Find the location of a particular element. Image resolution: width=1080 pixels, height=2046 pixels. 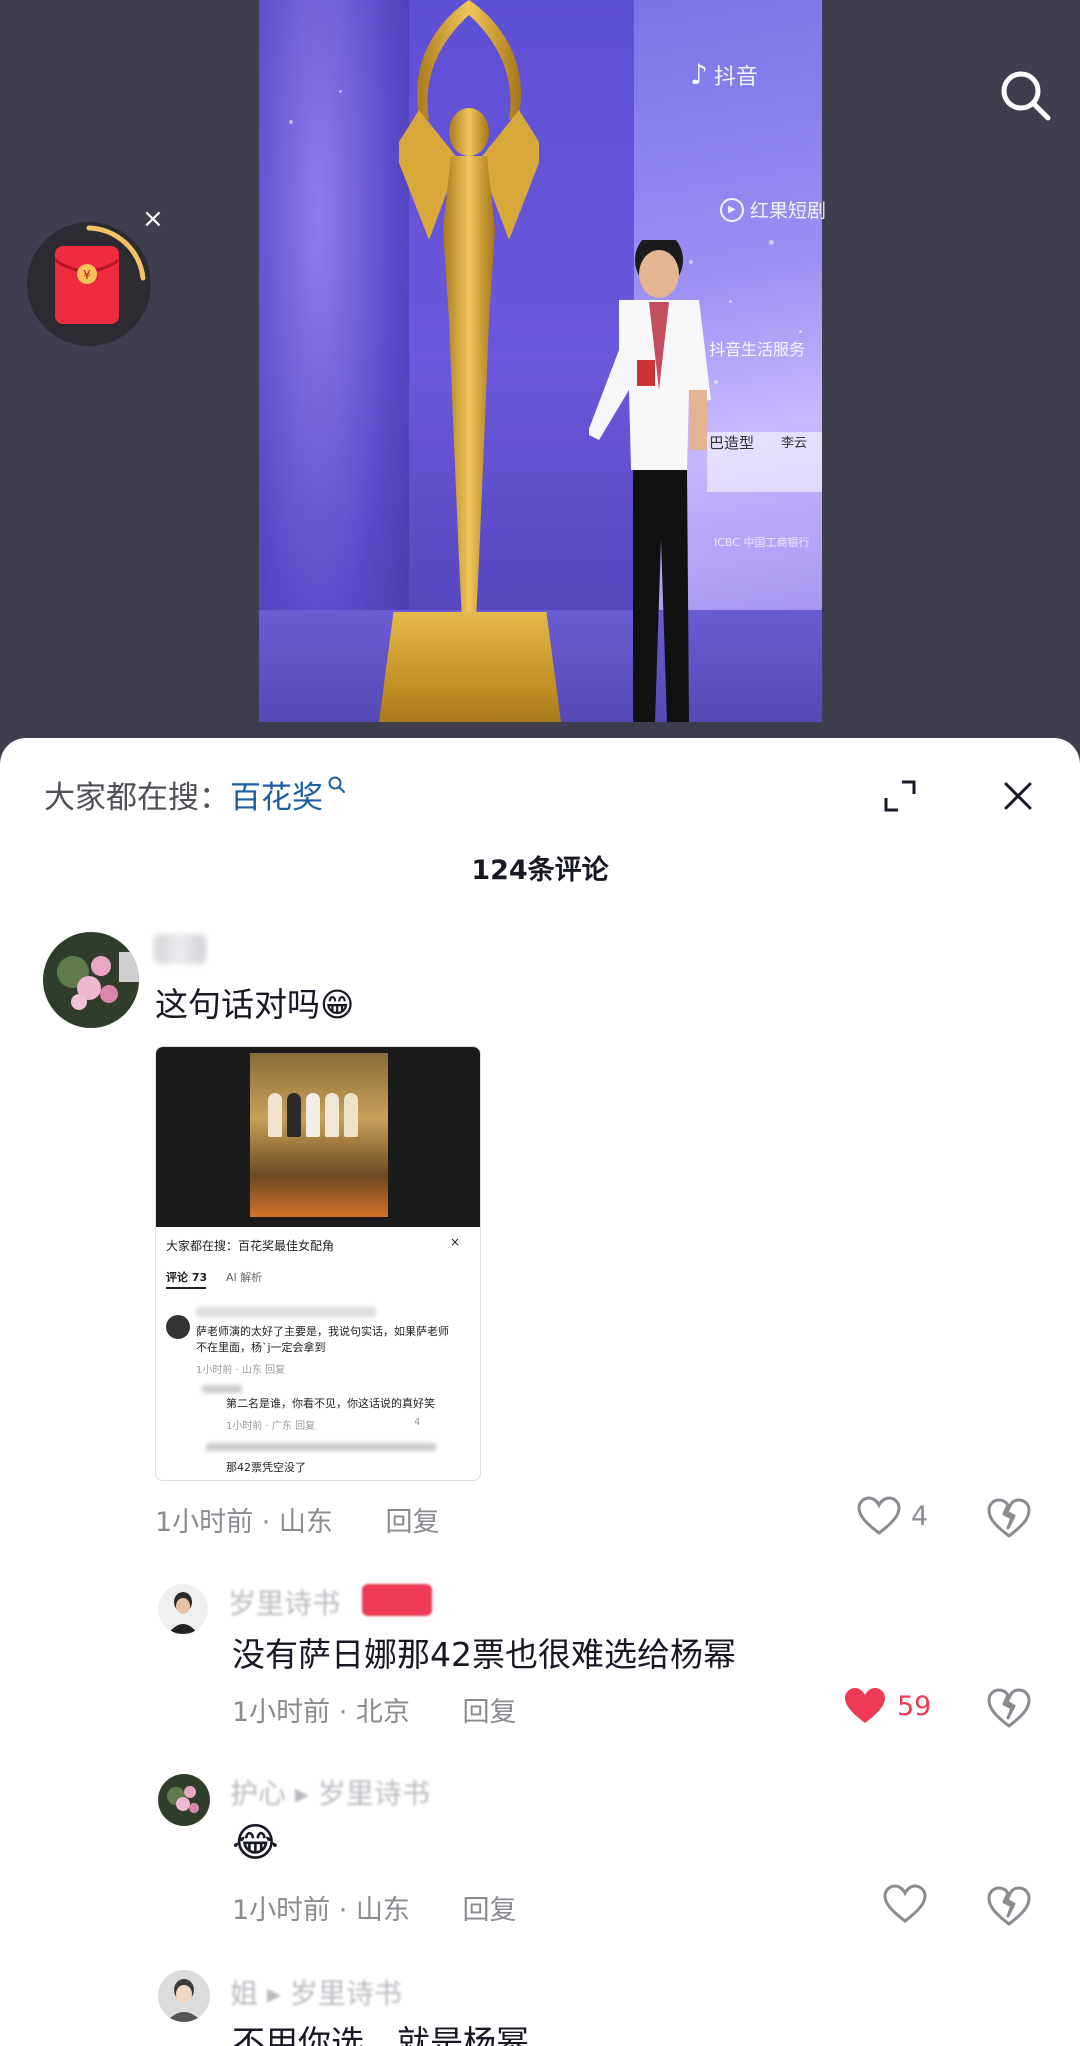

hot-search-bar: 大家都在搜： 百花奖 is located at coordinates (195, 794).